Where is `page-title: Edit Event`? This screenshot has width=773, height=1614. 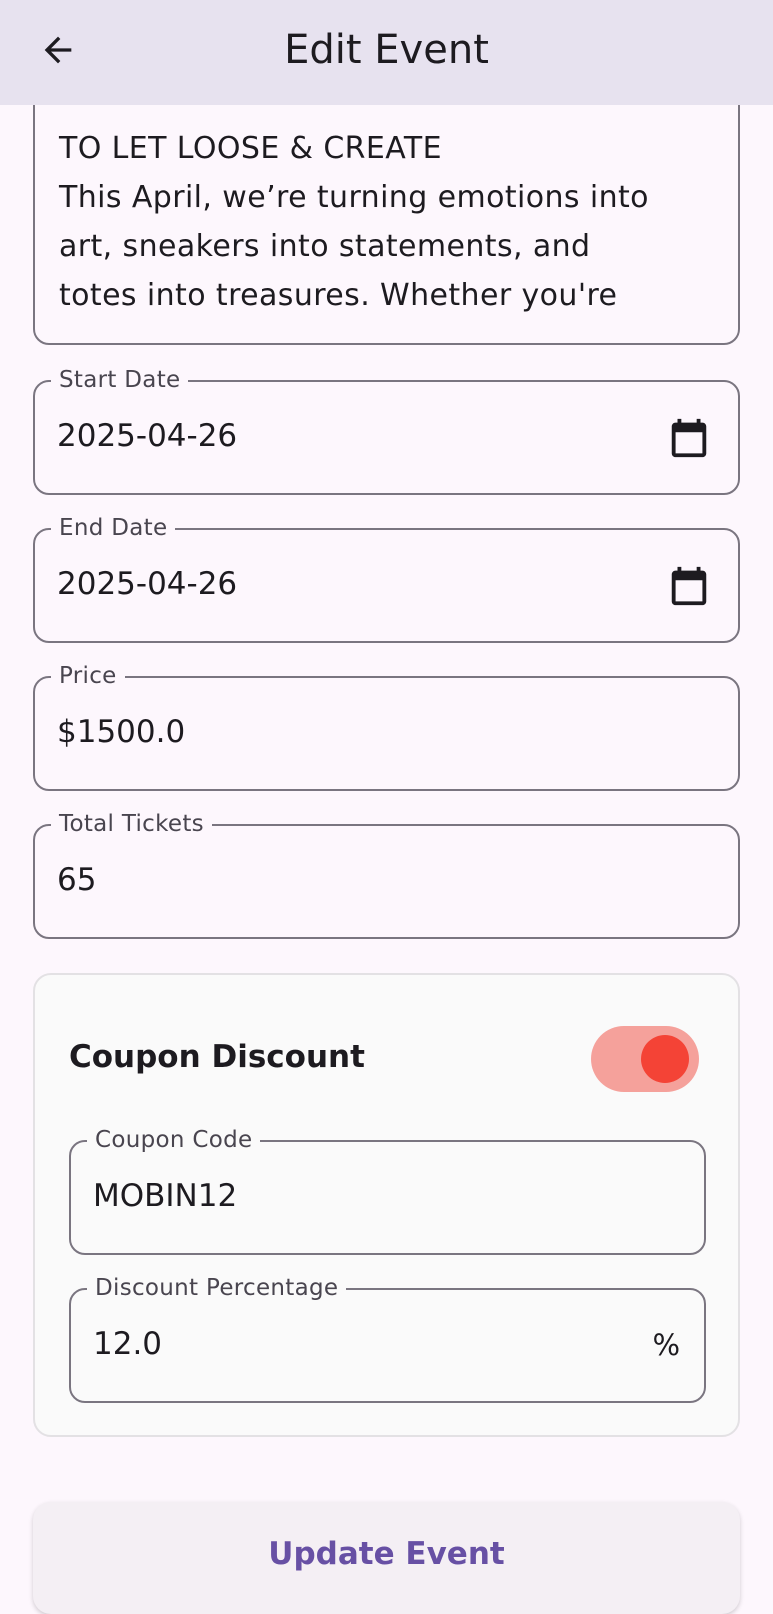 page-title: Edit Event is located at coordinates (386, 50).